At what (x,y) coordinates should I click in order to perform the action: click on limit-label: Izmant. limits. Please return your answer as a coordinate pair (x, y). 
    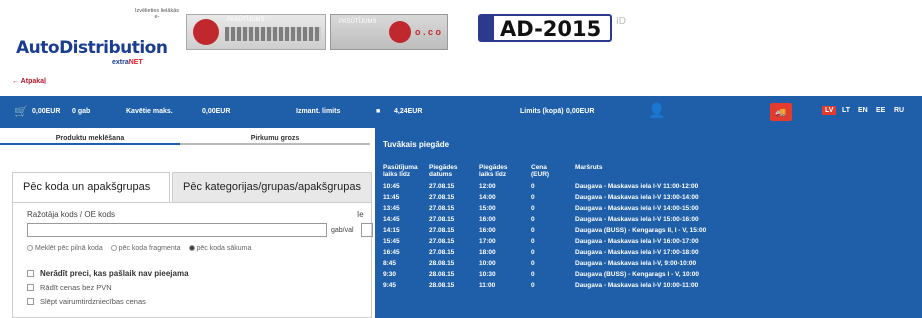
    Looking at the image, I should click on (318, 111).